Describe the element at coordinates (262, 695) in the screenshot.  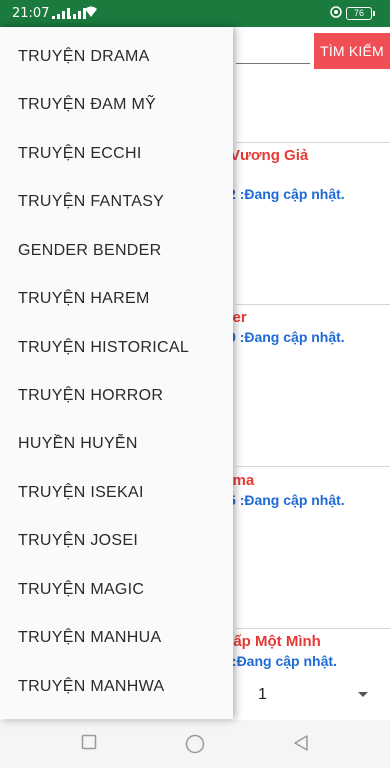
I see `page-select: 1` at that location.